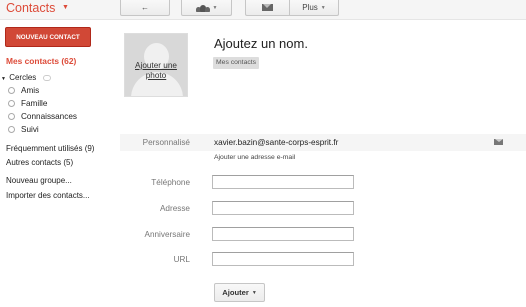 The width and height of the screenshot is (526, 307). I want to click on circles-menu-button: ▼, so click(206, 8).